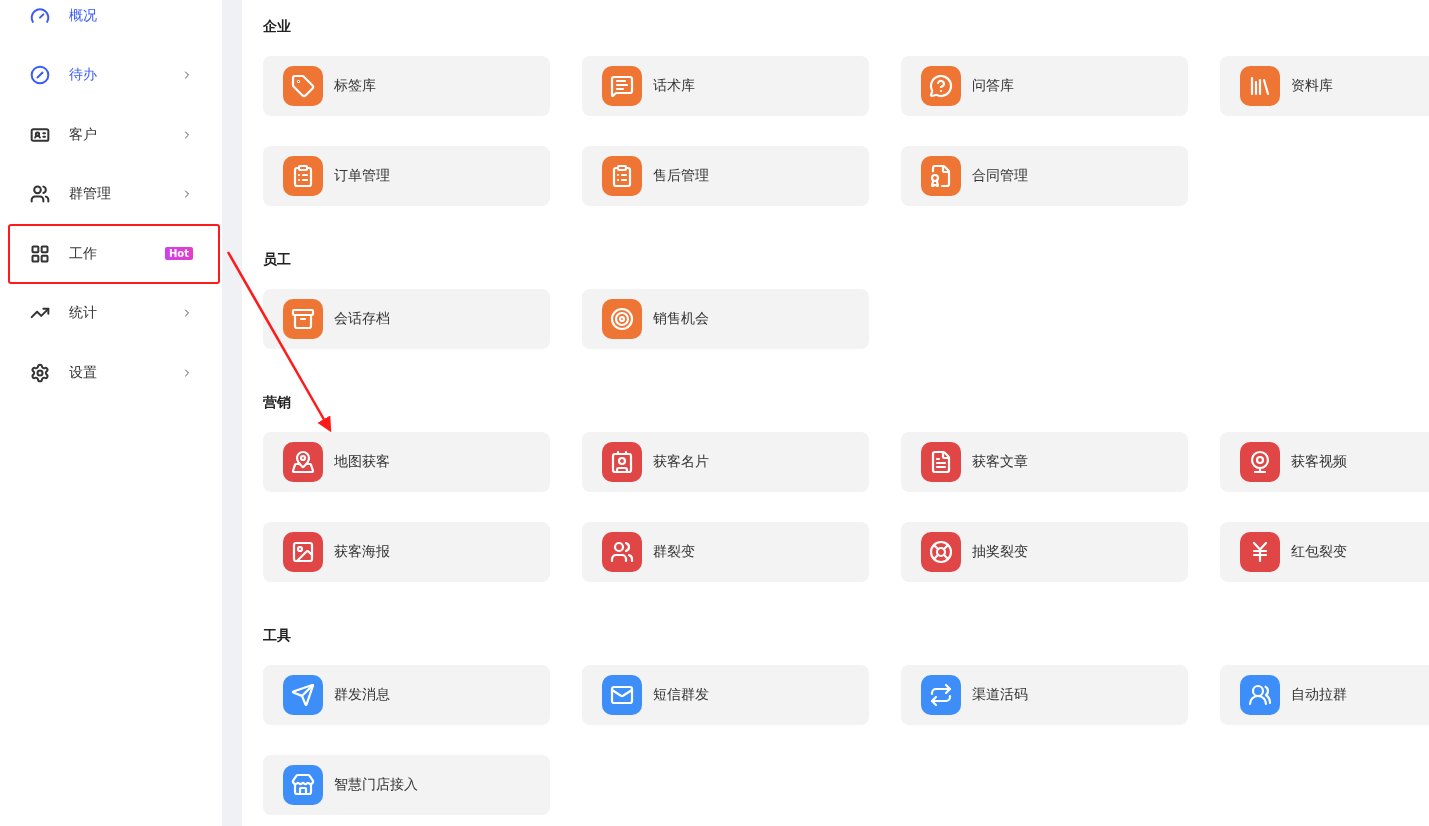 The height and width of the screenshot is (826, 1429). Describe the element at coordinates (406, 695) in the screenshot. I see `app-card: 群发消息` at that location.